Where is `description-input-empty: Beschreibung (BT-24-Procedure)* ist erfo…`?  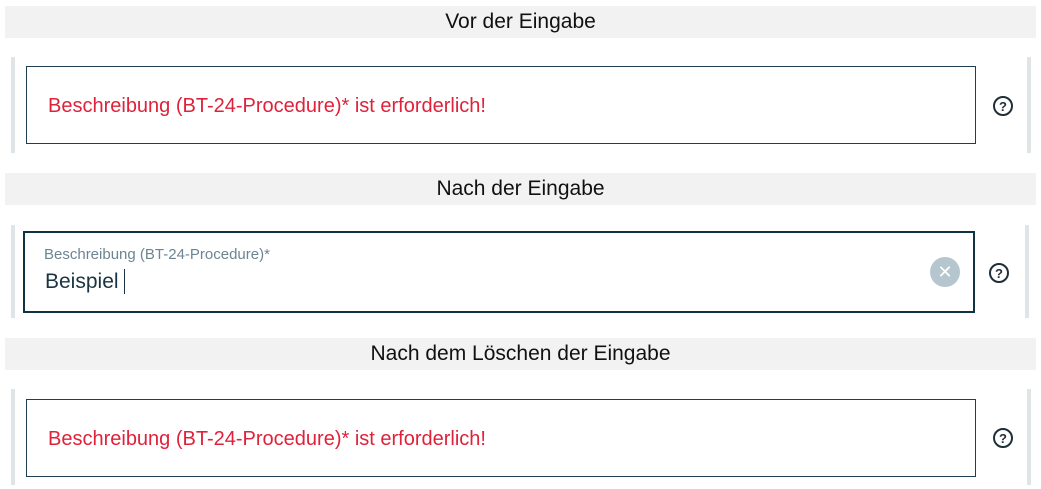 description-input-empty: Beschreibung (BT-24-Procedure)* ist erfo… is located at coordinates (501, 105).